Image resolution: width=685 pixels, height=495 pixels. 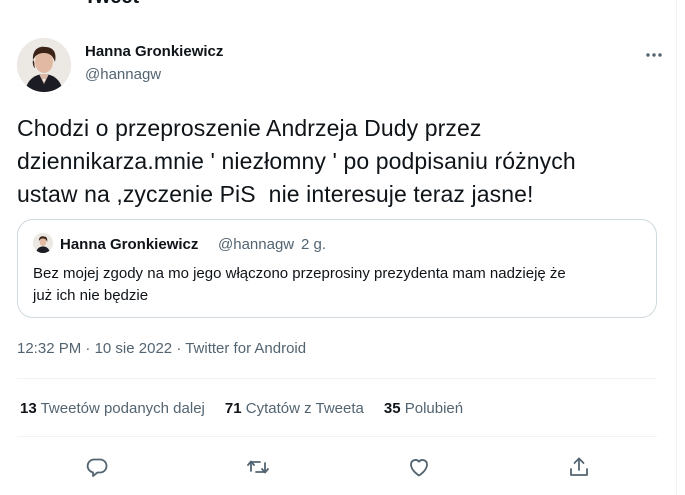 What do you see at coordinates (258, 467) in the screenshot?
I see `retweet-icon` at bounding box center [258, 467].